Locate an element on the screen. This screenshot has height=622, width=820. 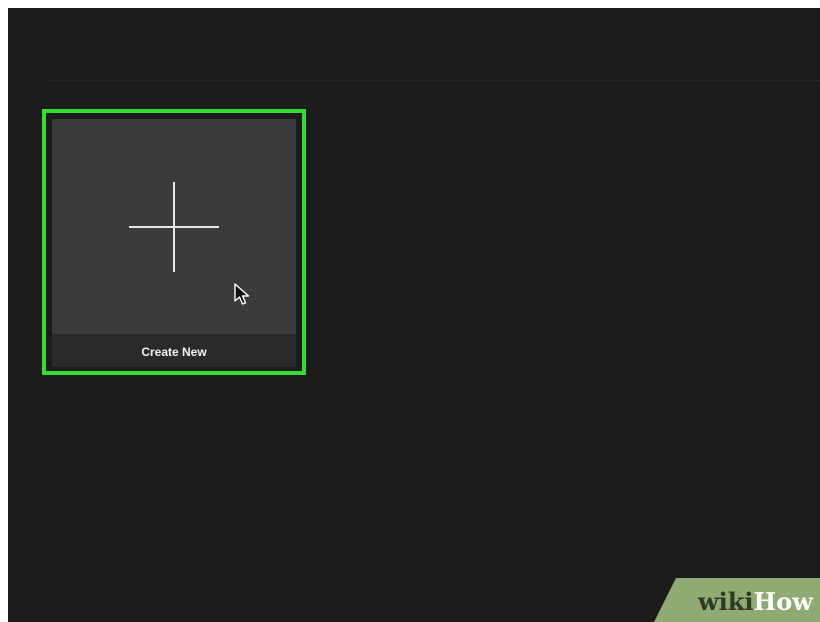
create-new-label: Create New is located at coordinates (174, 352).